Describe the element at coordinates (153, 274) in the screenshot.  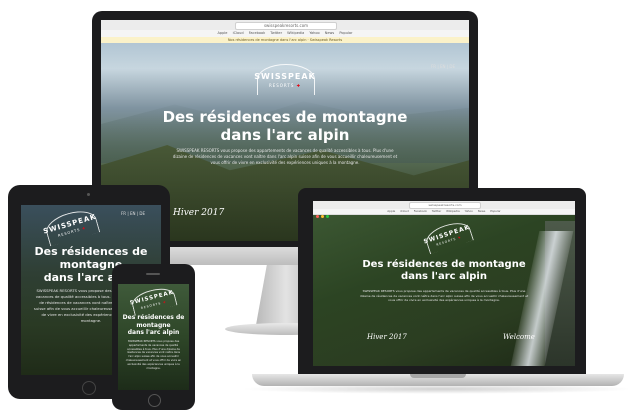
I see `speaker-icon` at that location.